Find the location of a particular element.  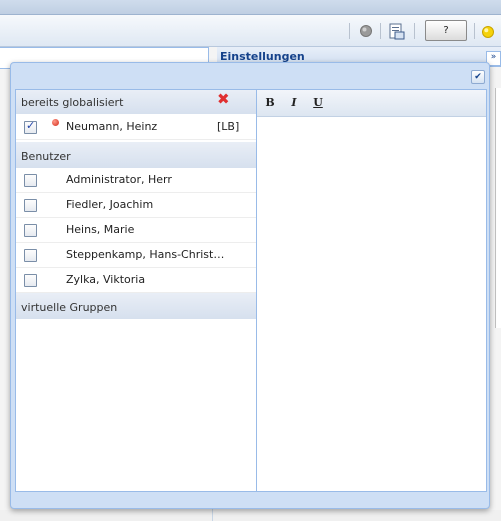

bold-button: B is located at coordinates (270, 103).